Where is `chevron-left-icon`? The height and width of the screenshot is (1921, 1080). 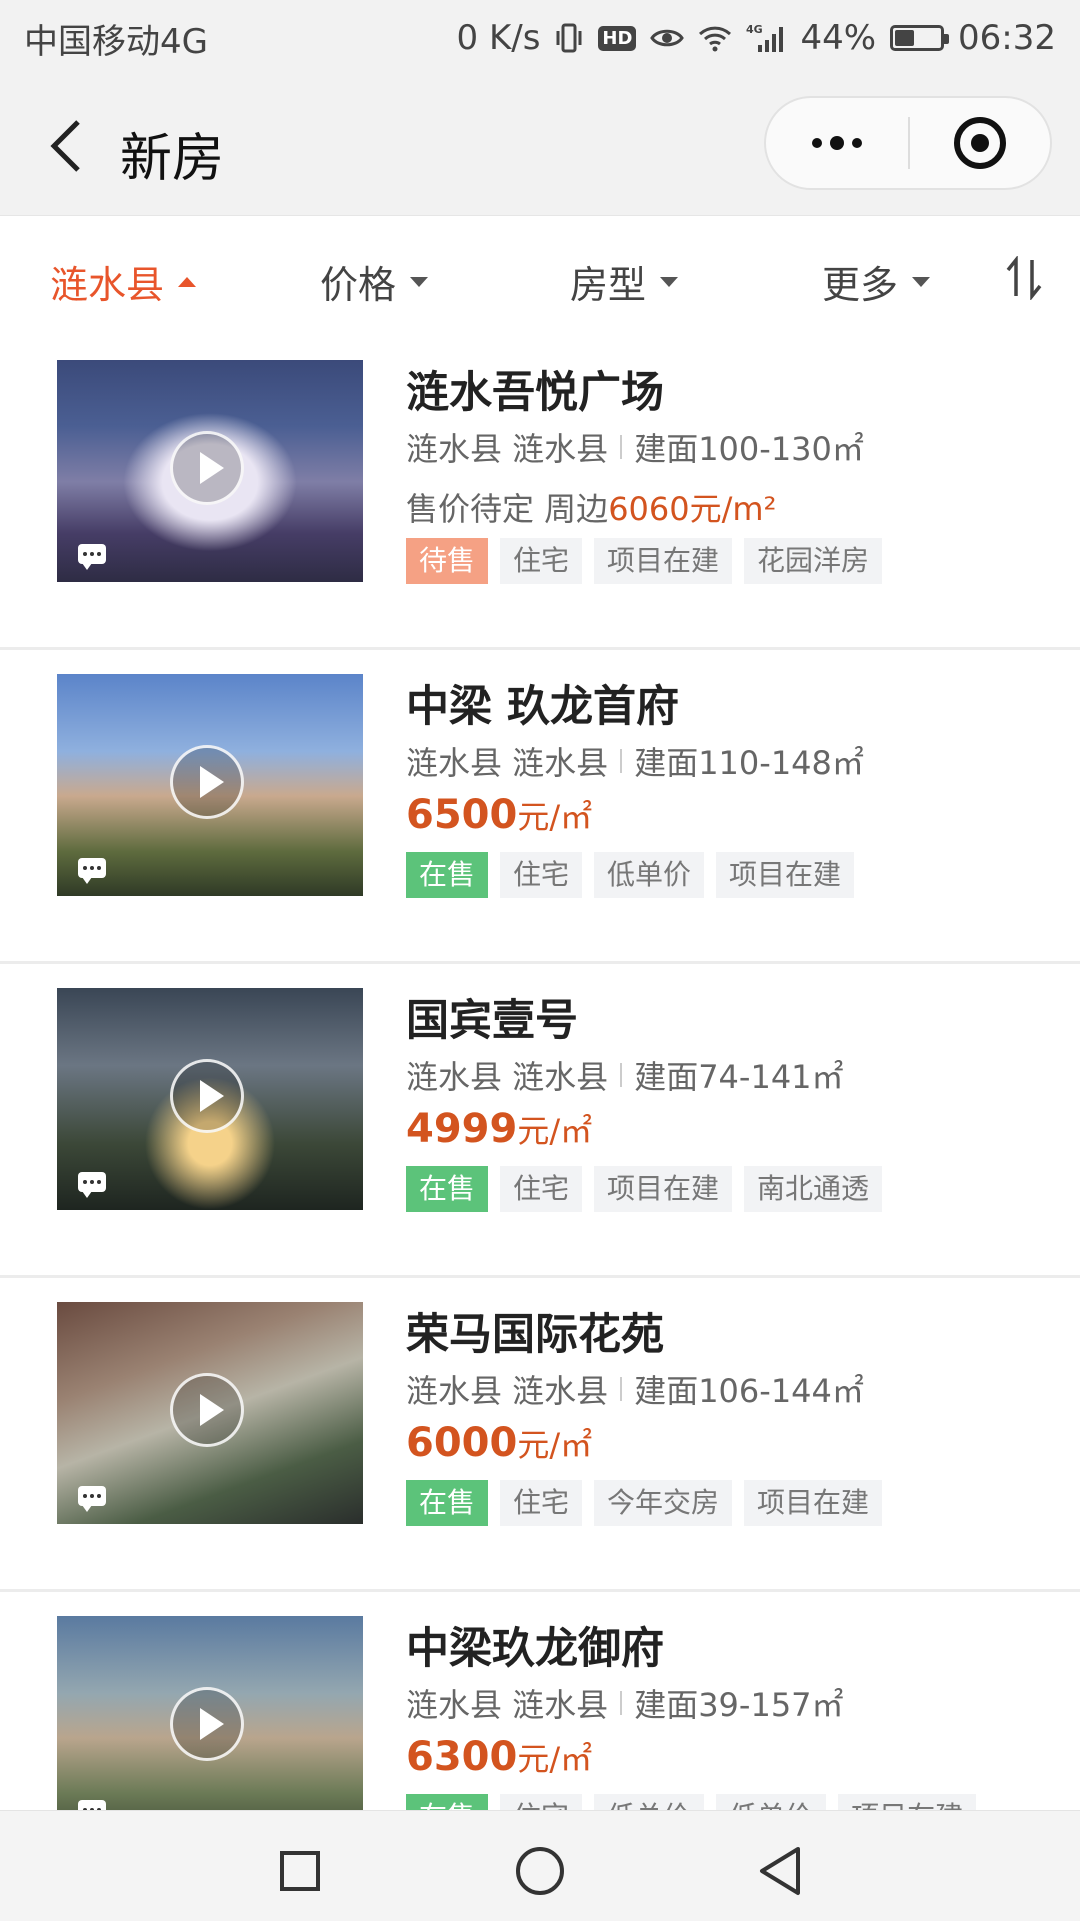 chevron-left-icon is located at coordinates (65, 146).